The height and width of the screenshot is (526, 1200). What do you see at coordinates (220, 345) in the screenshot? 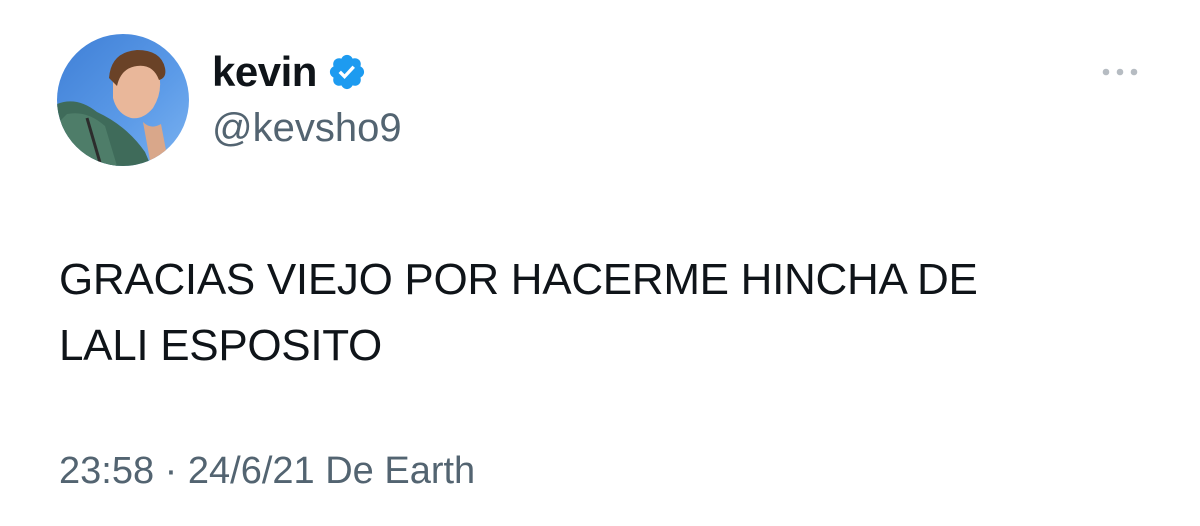
I see `tweet-text-line: LALI ESPOSITO` at bounding box center [220, 345].